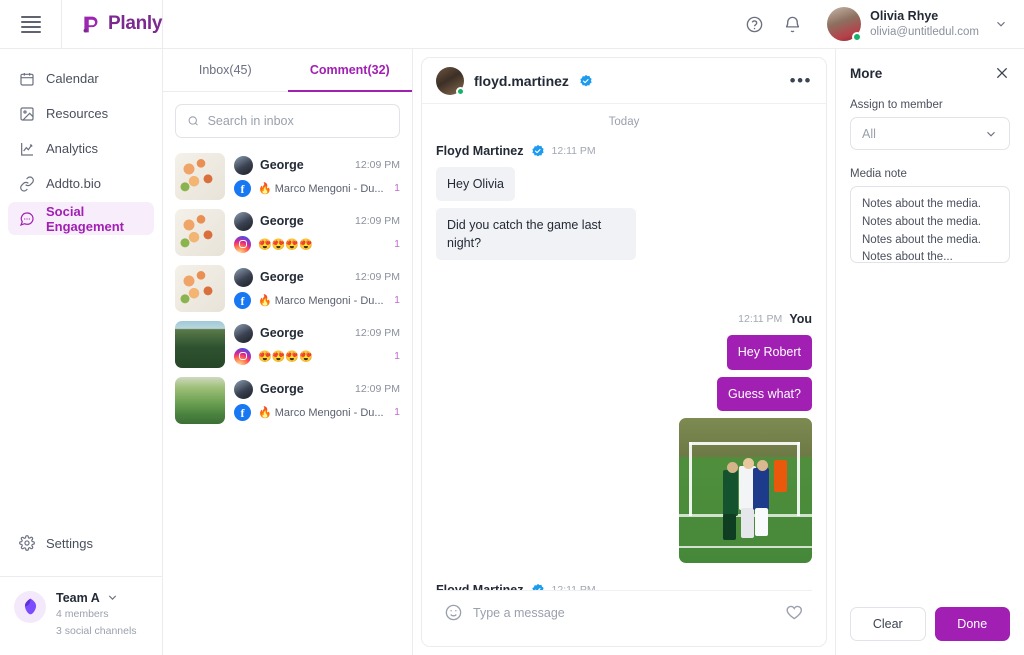 The image size is (1024, 655). I want to click on inbox-tabs: Inbox(45) Comment(32), so click(287, 70).